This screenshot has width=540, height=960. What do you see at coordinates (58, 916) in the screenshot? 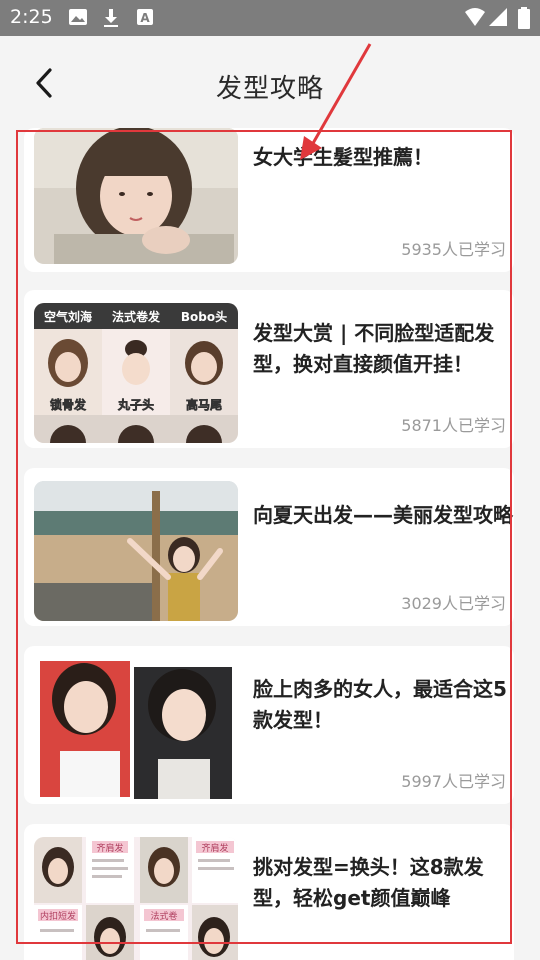
I see `image-label: 内扣短发` at bounding box center [58, 916].